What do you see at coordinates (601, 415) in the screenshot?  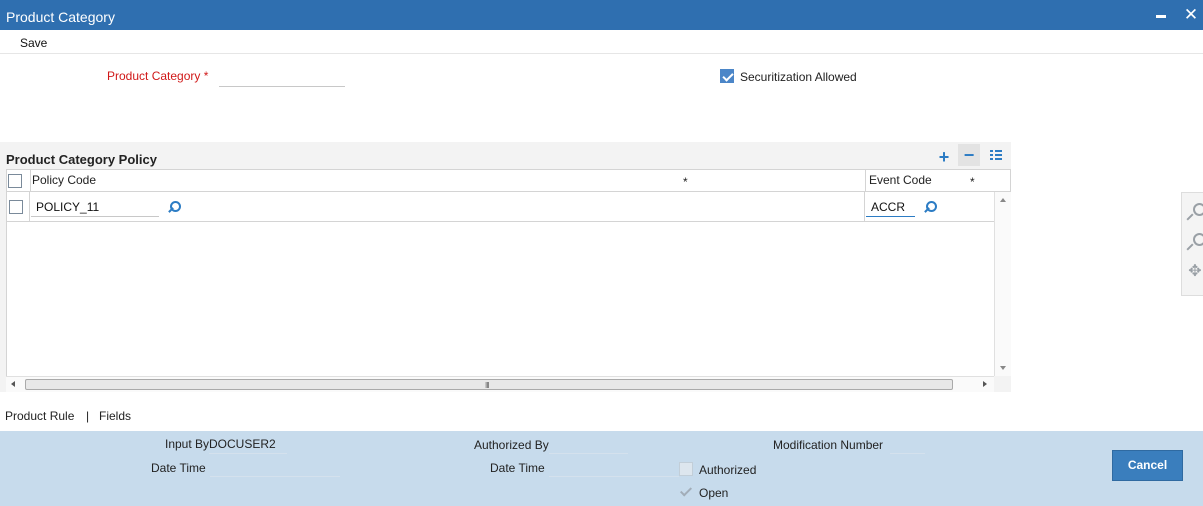 I see `footer-links: Product Rule | Fields` at bounding box center [601, 415].